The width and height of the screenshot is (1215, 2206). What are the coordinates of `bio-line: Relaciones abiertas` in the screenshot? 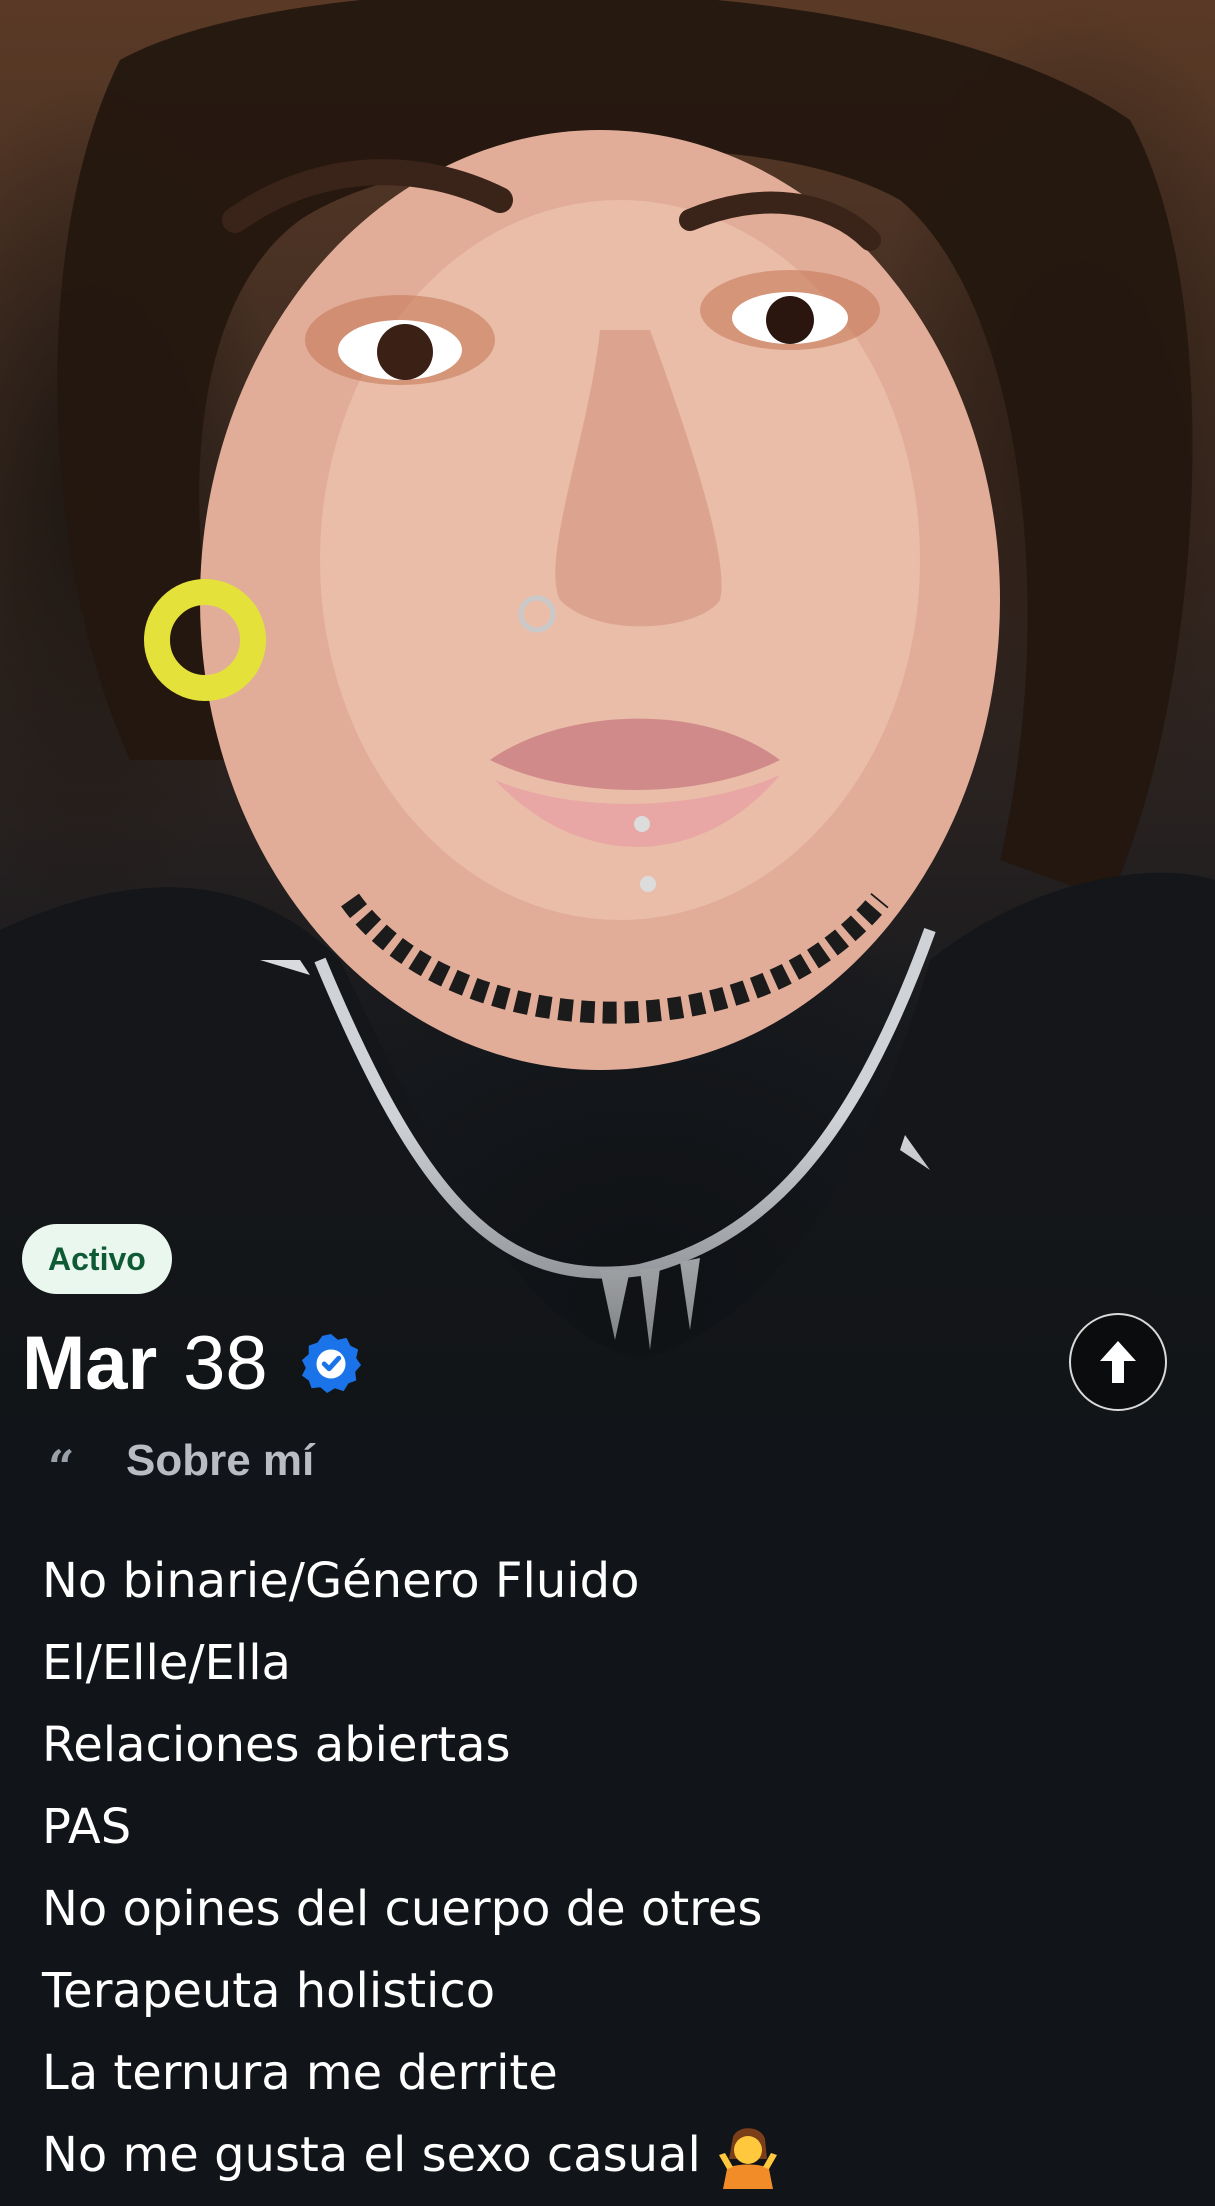 It's located at (276, 1745).